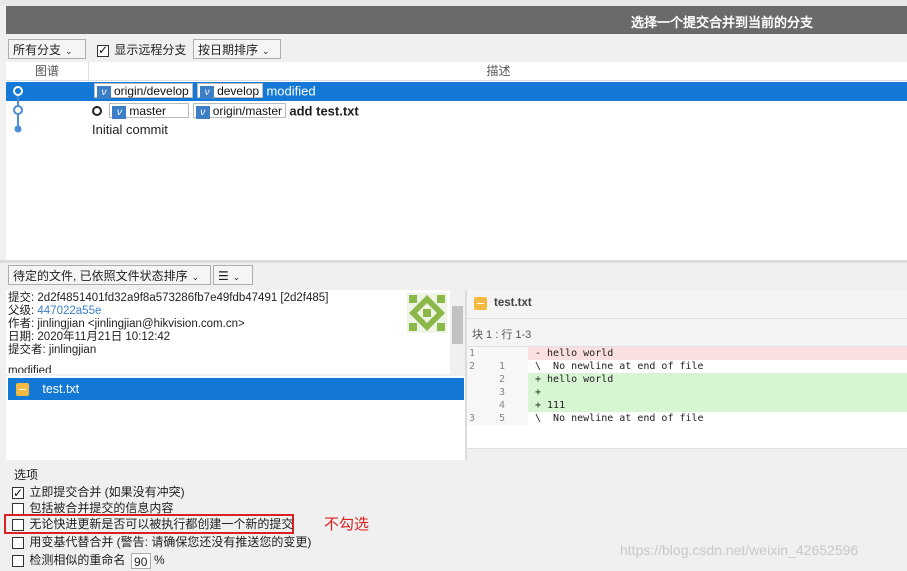 Image resolution: width=907 pixels, height=571 pixels. I want to click on line-number-gutter: 4, so click(497, 405).